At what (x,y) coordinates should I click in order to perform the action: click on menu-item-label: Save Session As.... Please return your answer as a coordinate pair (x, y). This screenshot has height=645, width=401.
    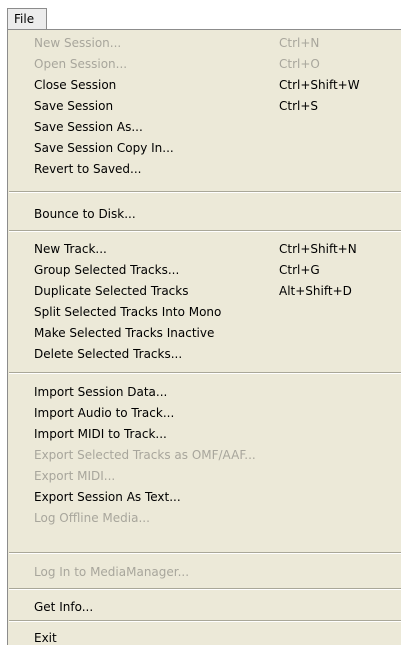
    Looking at the image, I should click on (88, 127).